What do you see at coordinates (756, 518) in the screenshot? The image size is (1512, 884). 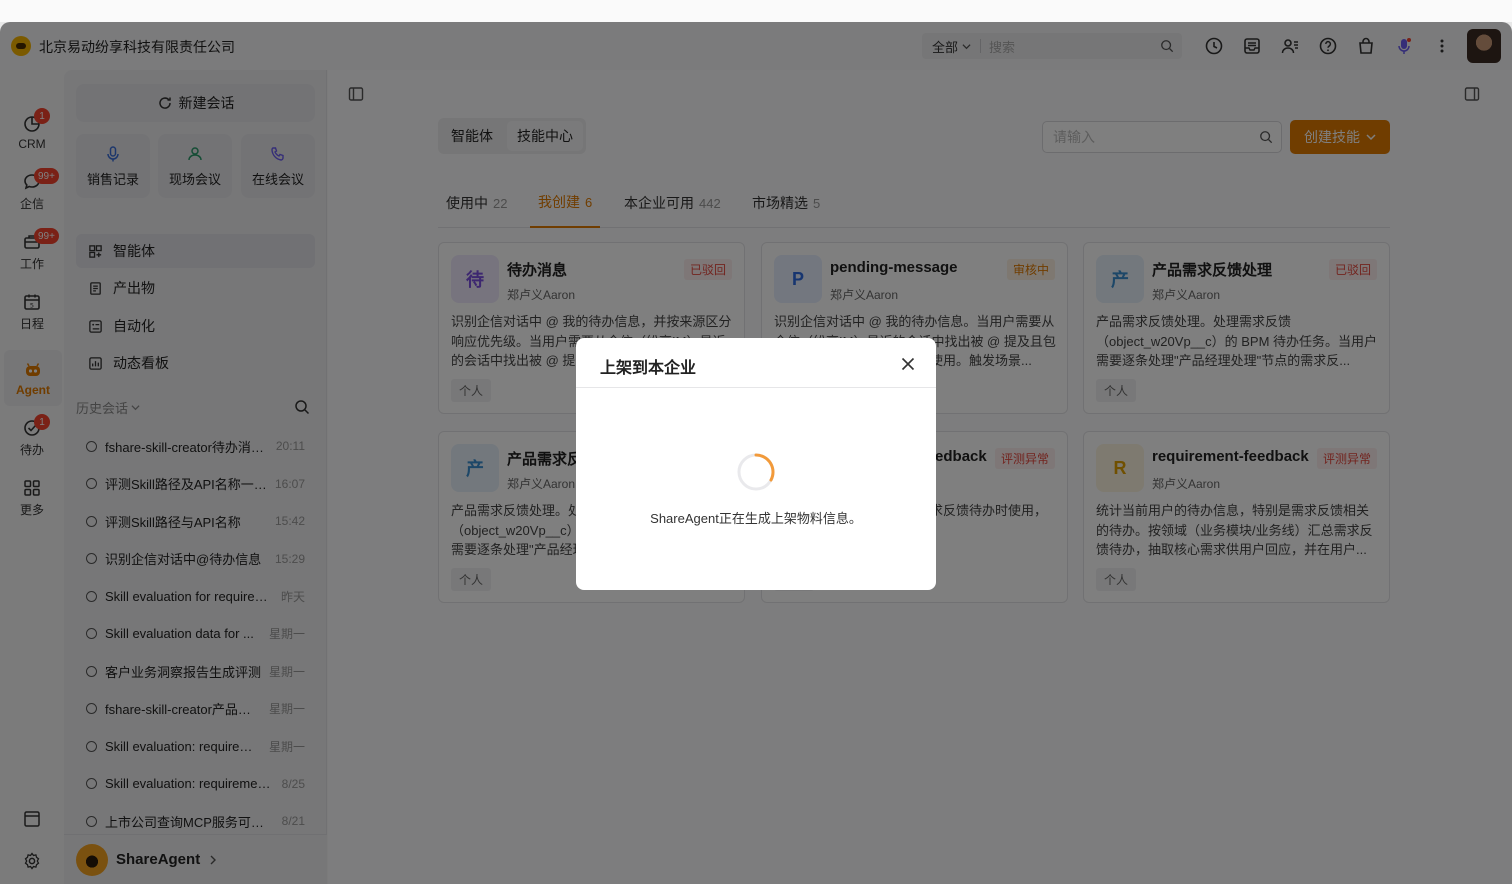 I see `dialog-message: ShareAgent正在生成上架物料信息。` at bounding box center [756, 518].